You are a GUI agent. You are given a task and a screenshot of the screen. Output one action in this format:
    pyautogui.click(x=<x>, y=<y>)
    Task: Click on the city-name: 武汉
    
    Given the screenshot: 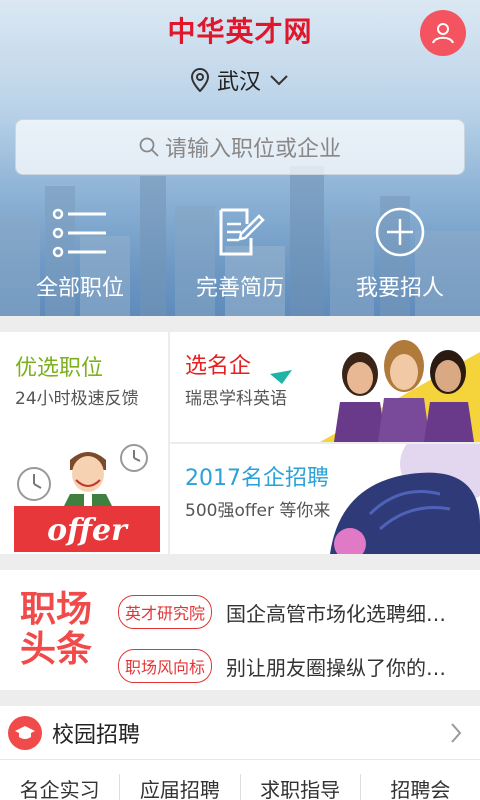 What is the action you would take?
    pyautogui.click(x=238, y=82)
    